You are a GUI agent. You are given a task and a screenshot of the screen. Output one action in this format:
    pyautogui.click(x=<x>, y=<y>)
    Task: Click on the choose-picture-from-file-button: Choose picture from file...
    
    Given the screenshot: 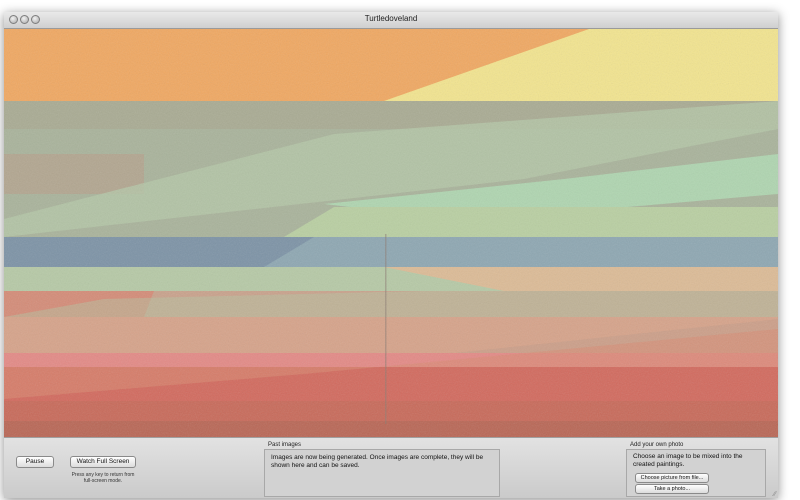 What is the action you would take?
    pyautogui.click(x=672, y=478)
    